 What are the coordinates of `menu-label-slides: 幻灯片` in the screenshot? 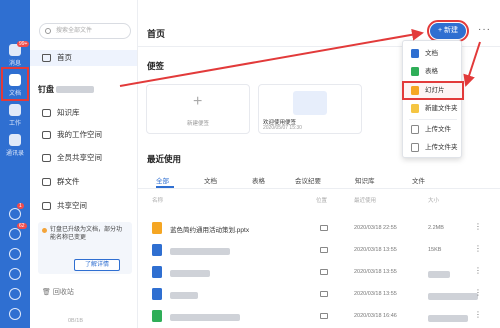 It's located at (435, 90).